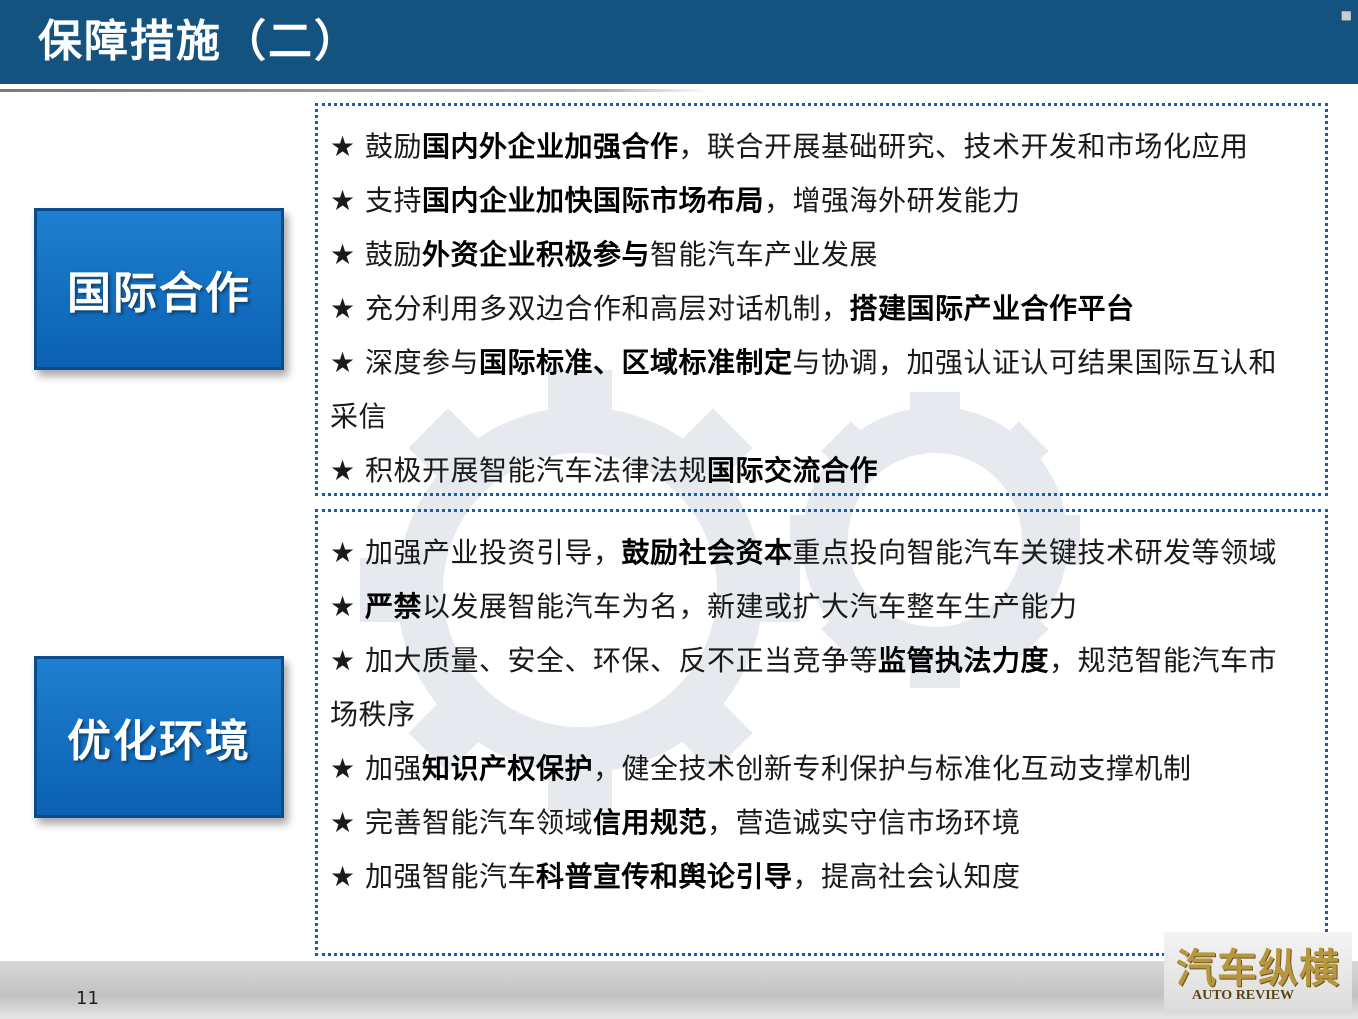 Image resolution: width=1358 pixels, height=1019 pixels. Describe the element at coordinates (159, 293) in the screenshot. I see `intl-cooperation-label: 国际合作` at that location.